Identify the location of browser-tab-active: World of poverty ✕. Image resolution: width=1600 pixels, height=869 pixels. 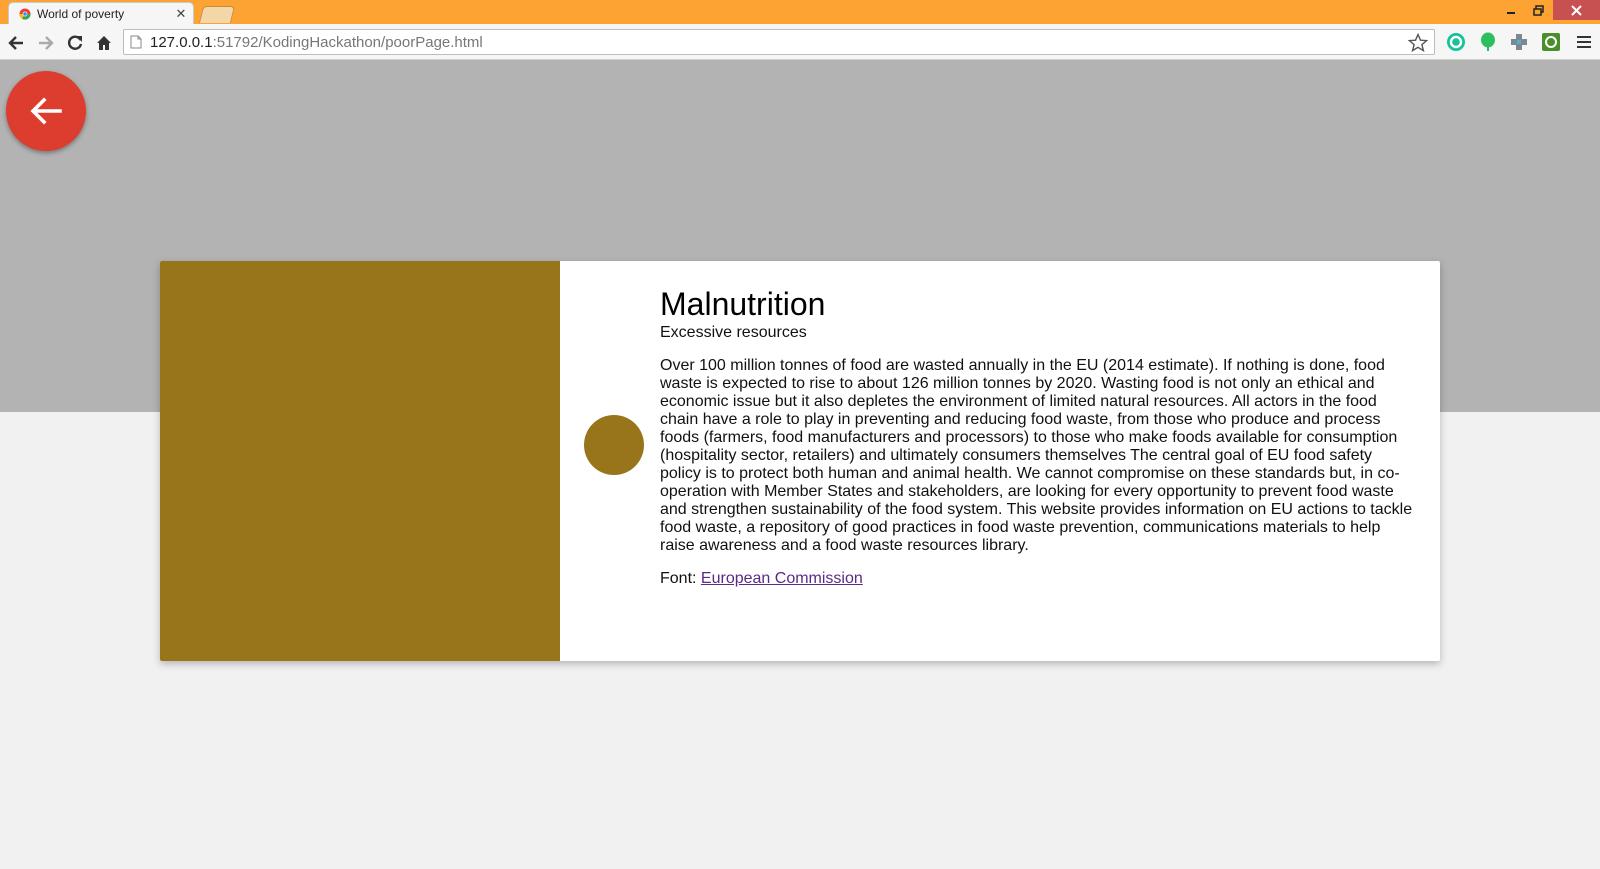
(101, 13).